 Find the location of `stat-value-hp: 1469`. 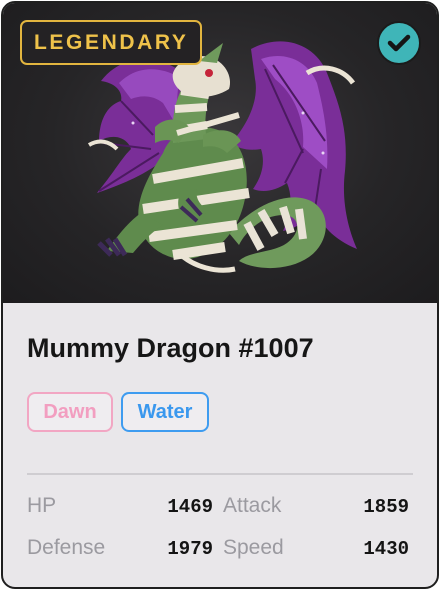

stat-value-hp: 1469 is located at coordinates (190, 507).